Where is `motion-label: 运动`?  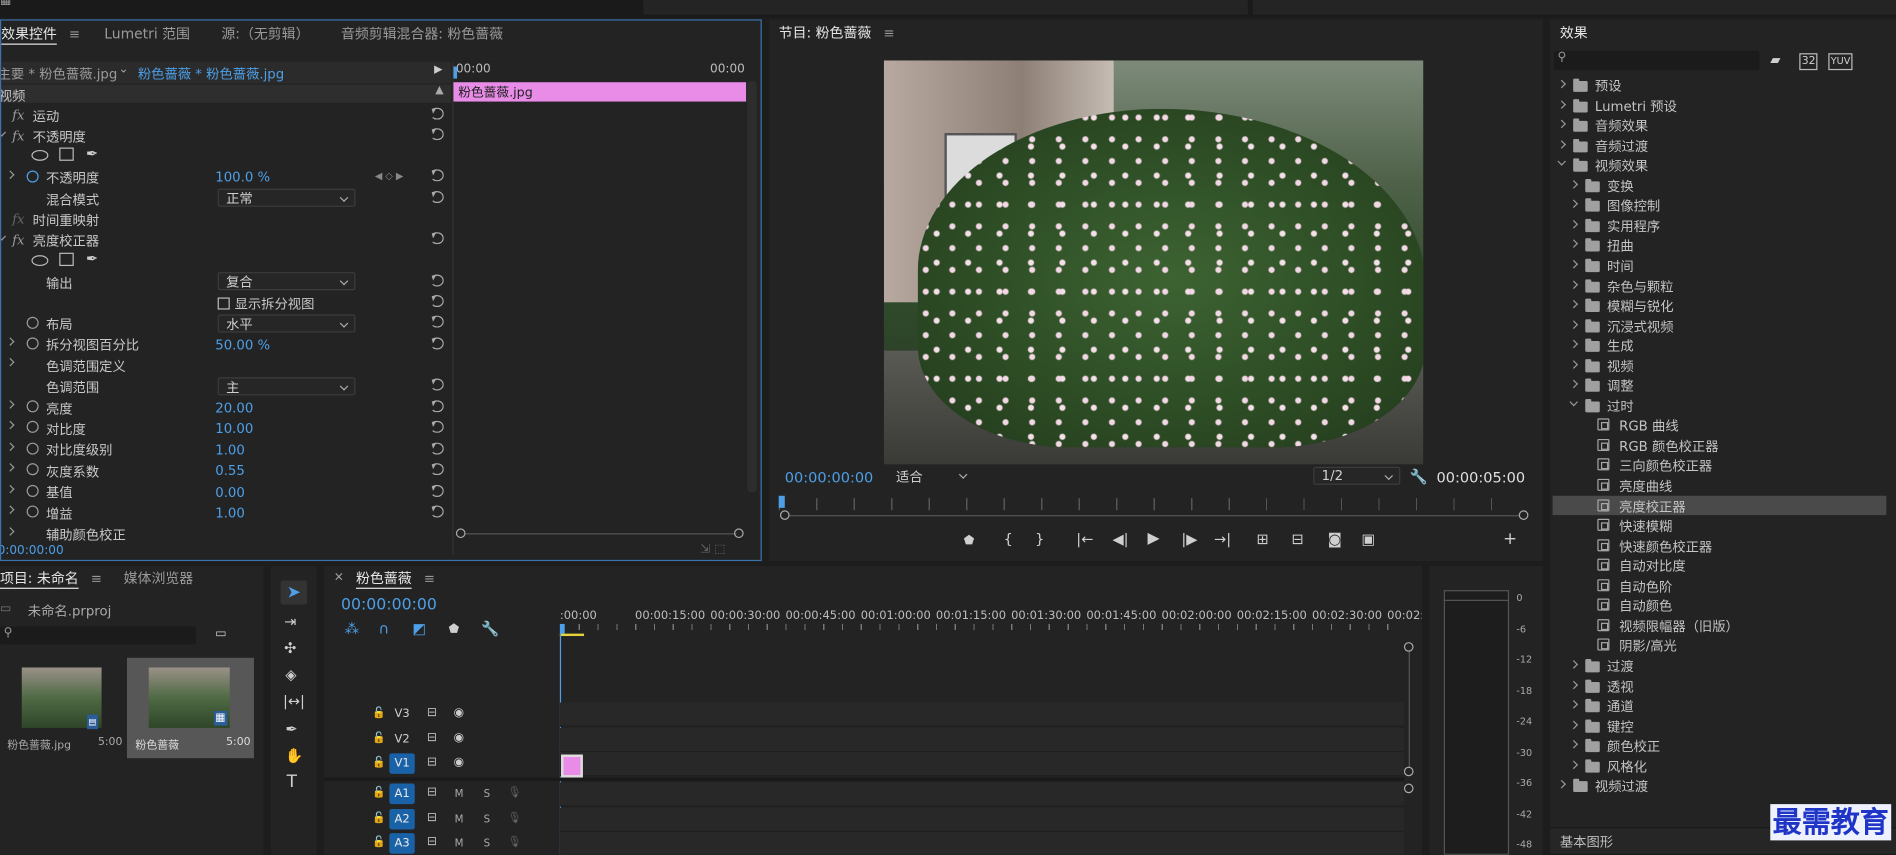
motion-label: 运动 is located at coordinates (46, 115).